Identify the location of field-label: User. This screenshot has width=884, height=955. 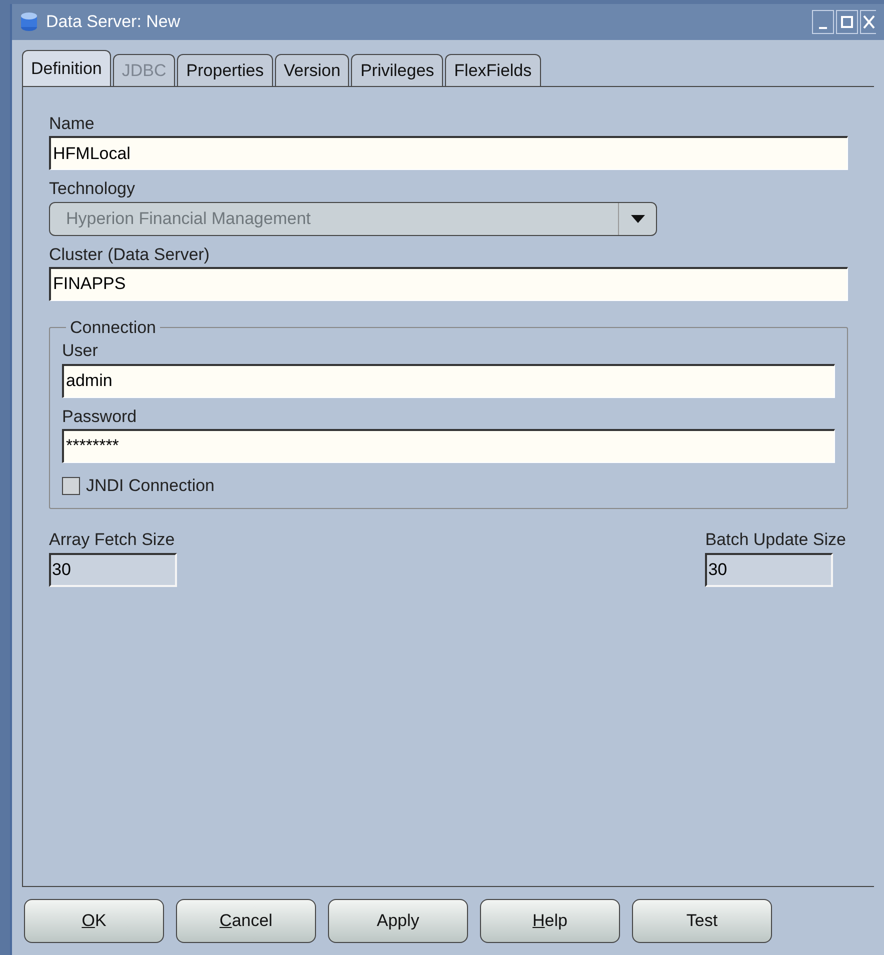
(80, 351).